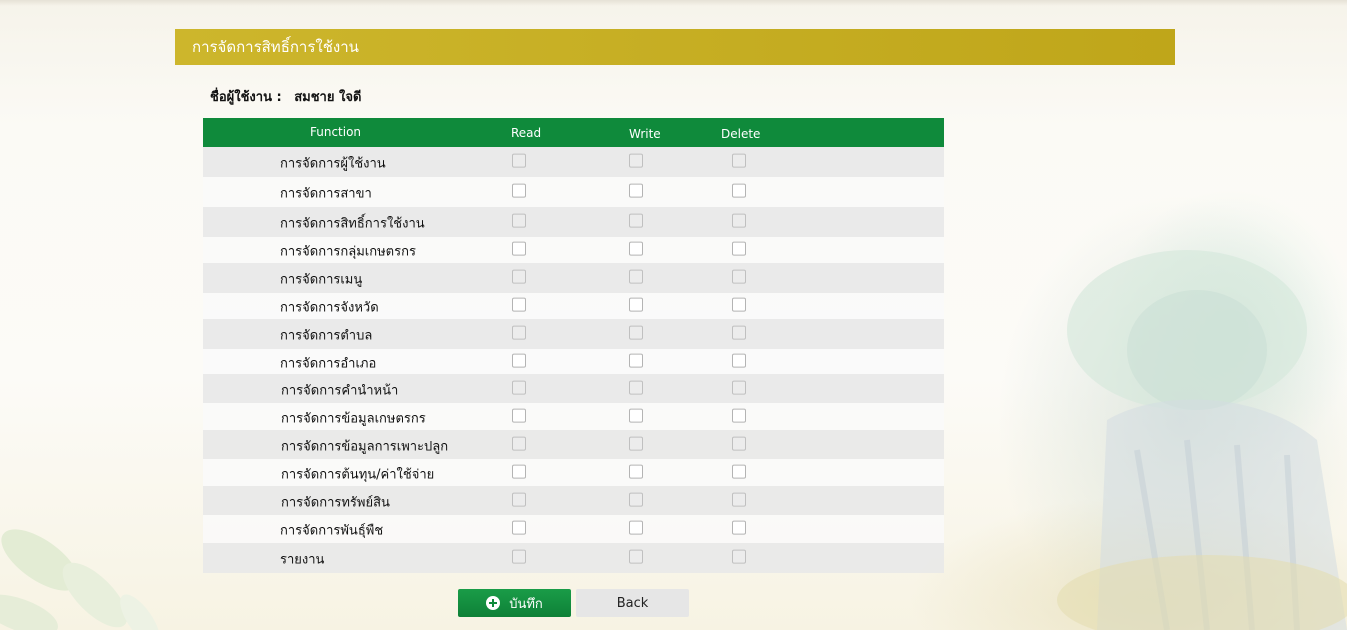 This screenshot has width=1347, height=630. Describe the element at coordinates (673, 3) in the screenshot. I see `top-shade` at that location.